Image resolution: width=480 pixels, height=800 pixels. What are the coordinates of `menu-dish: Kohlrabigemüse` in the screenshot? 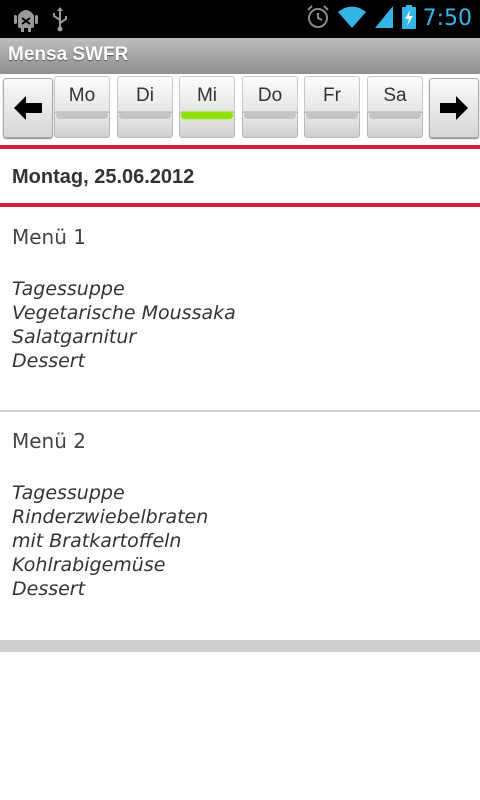 It's located at (89, 565).